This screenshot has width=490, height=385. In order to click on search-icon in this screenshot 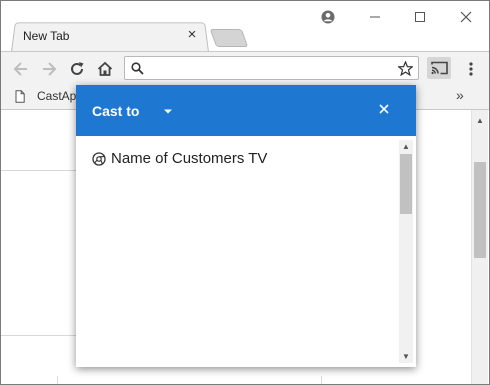, I will do `click(137, 68)`.